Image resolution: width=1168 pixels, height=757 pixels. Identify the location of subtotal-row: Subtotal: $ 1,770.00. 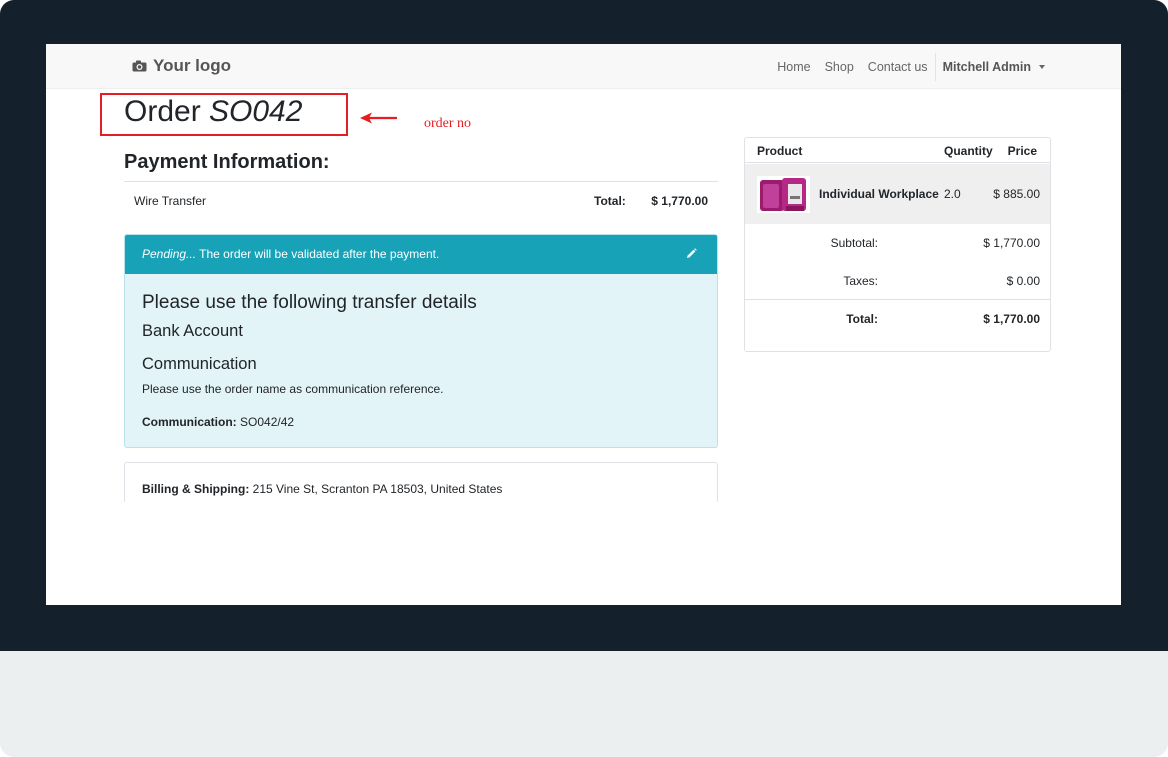
(897, 246).